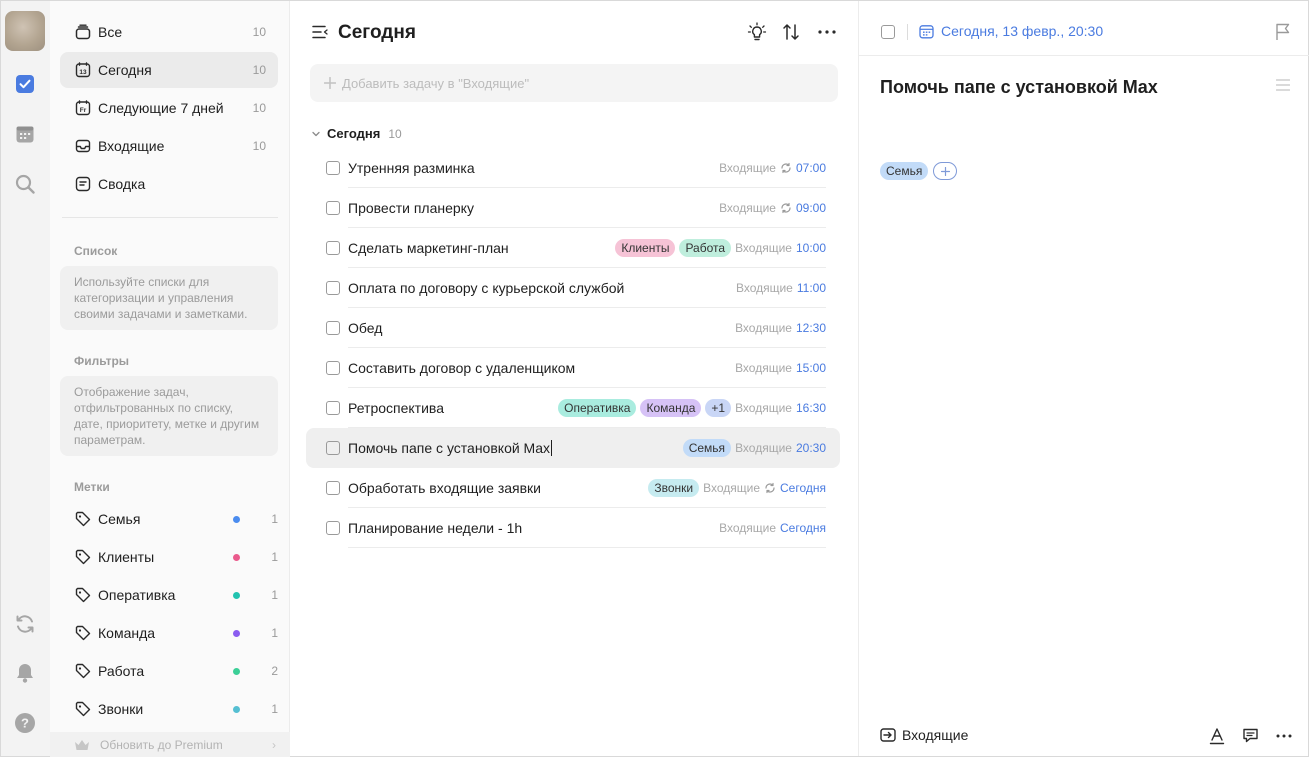 The width and height of the screenshot is (1309, 757). I want to click on due-date-button: Сегодня, 13 февр., 20:30, so click(1011, 31).